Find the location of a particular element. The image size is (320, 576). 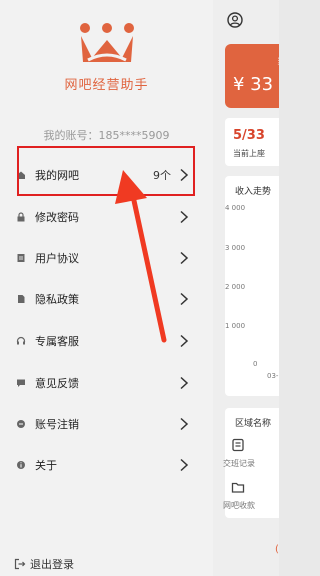

chart-x-tick: 03- is located at coordinates (273, 376).